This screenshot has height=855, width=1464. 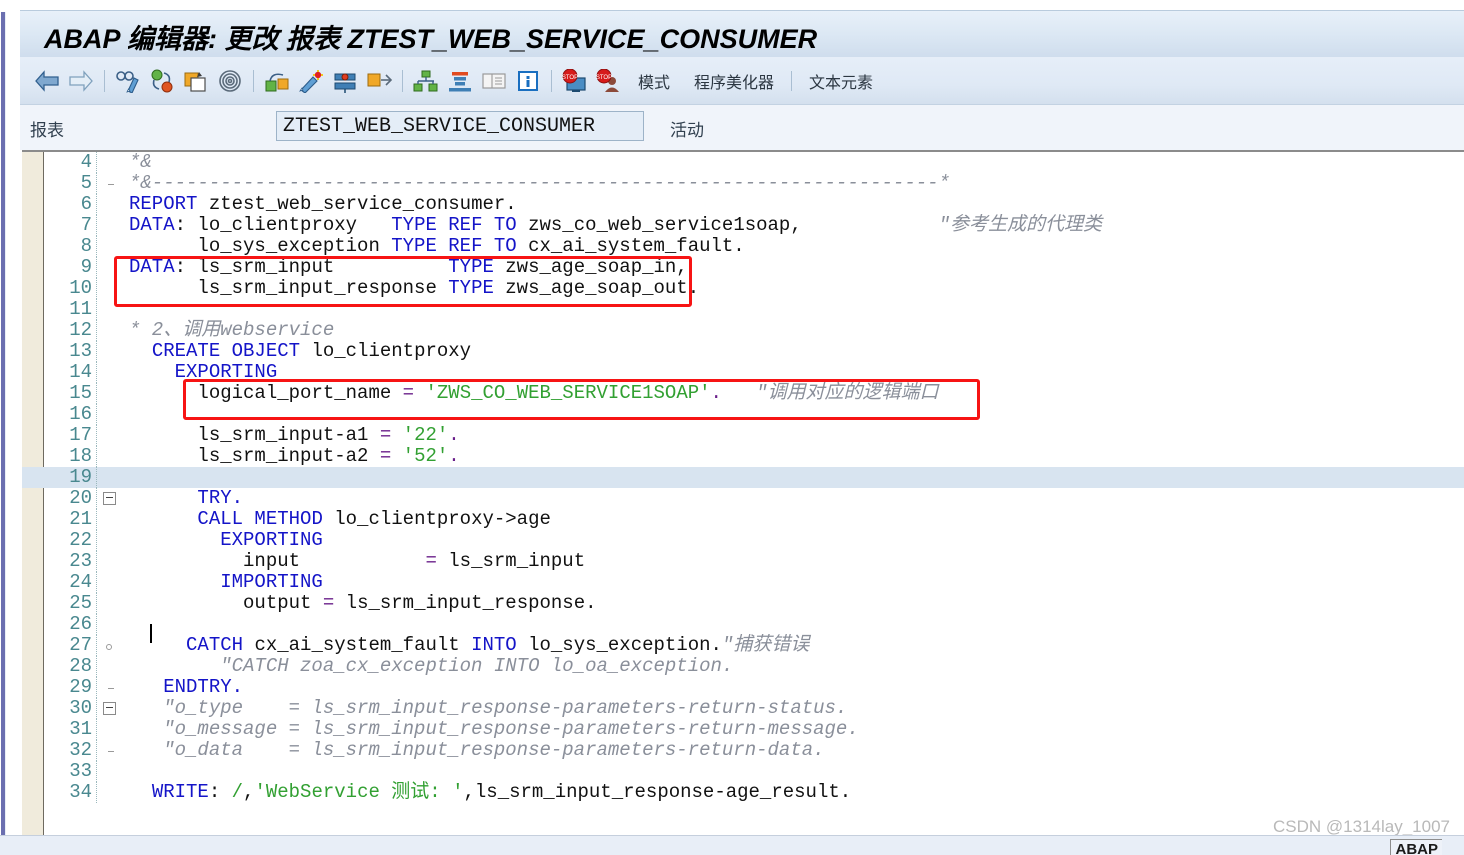 What do you see at coordinates (59, 687) in the screenshot?
I see `line-number: 29` at bounding box center [59, 687].